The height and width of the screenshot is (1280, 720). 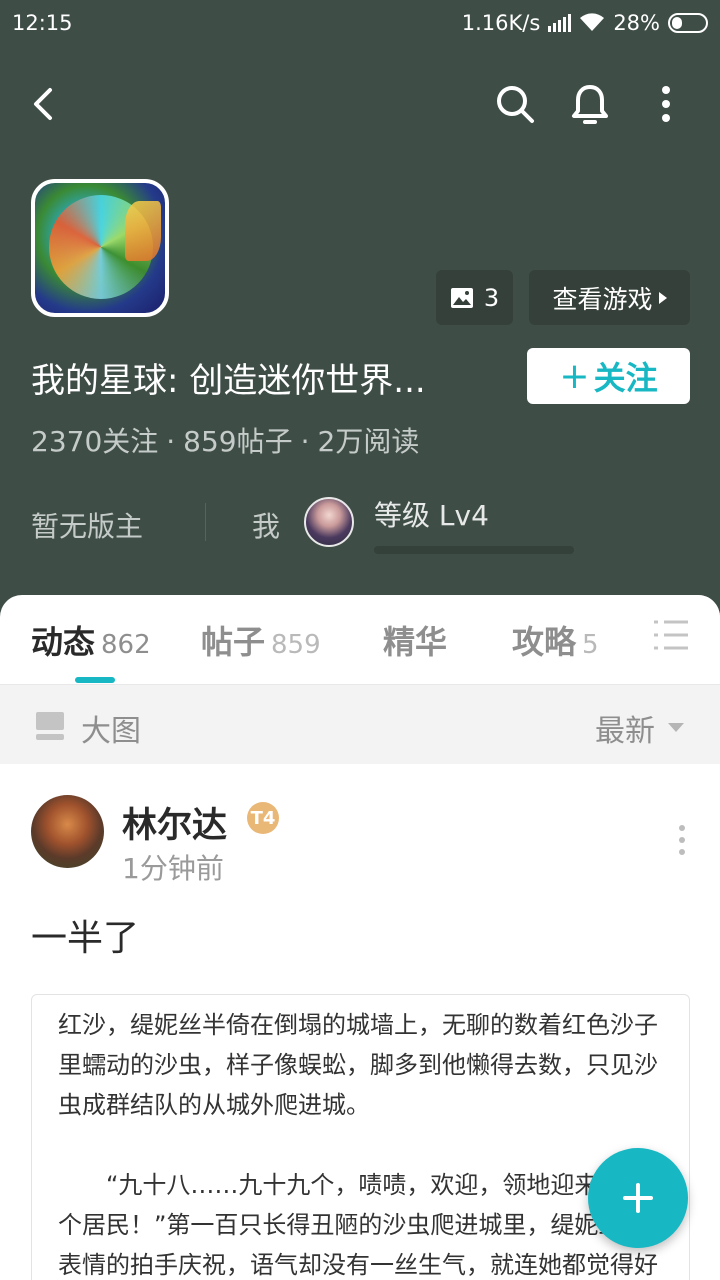 What do you see at coordinates (205, 522) in the screenshot?
I see `divider` at bounding box center [205, 522].